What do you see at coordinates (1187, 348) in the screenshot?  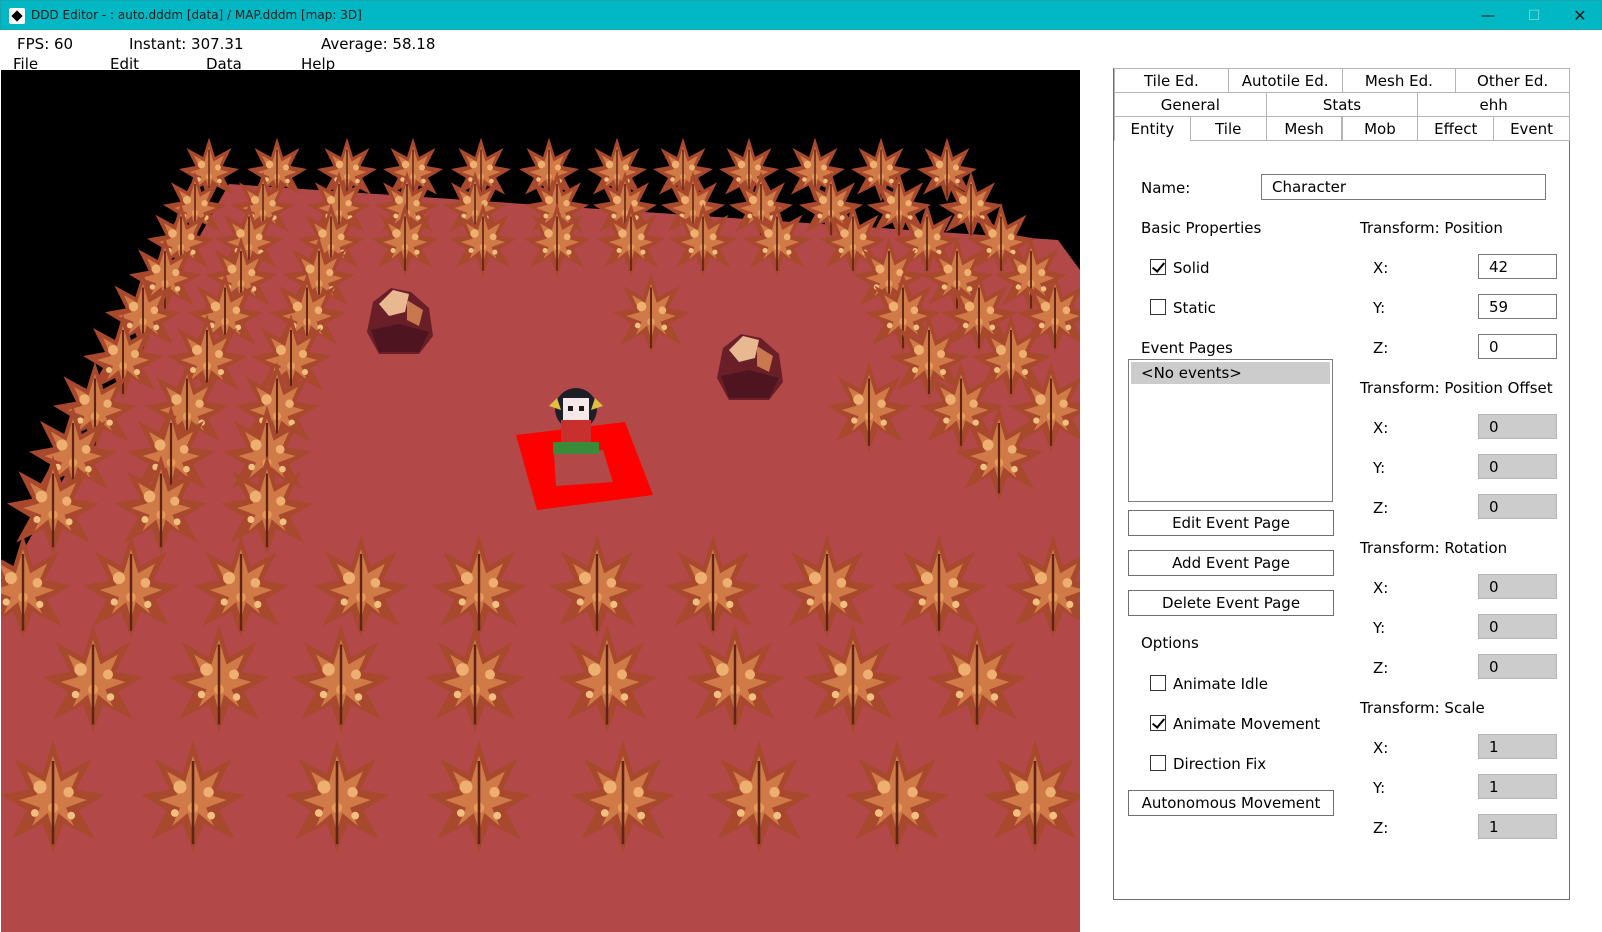 I see `event-pages-label: Event Pages` at bounding box center [1187, 348].